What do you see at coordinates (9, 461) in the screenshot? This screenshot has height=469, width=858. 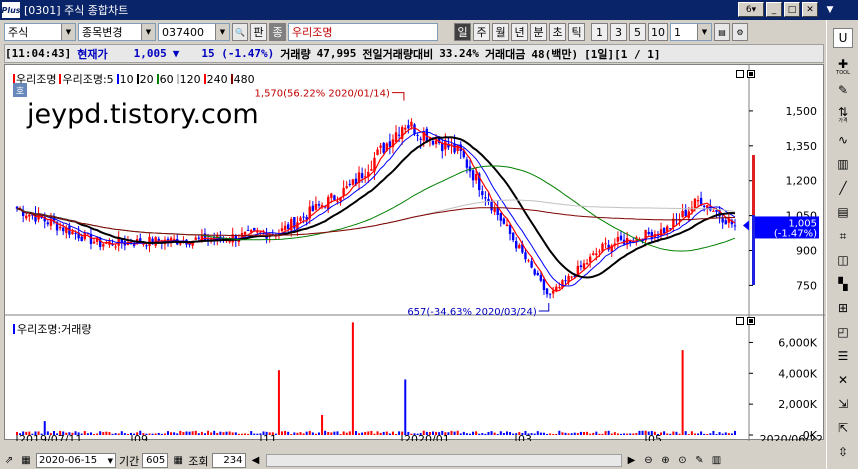 I see `draw-line-icon: ⇗` at bounding box center [9, 461].